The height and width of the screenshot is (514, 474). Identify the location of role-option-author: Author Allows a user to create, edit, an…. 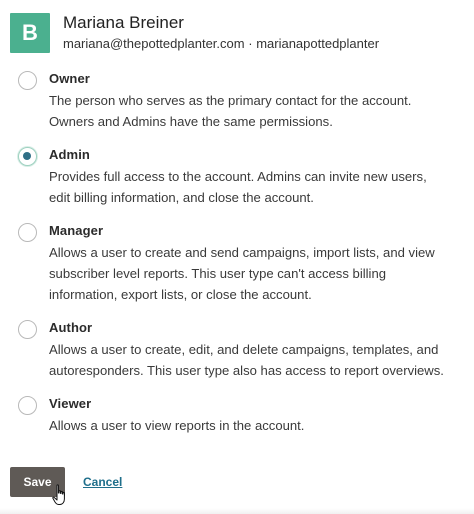
(243, 349).